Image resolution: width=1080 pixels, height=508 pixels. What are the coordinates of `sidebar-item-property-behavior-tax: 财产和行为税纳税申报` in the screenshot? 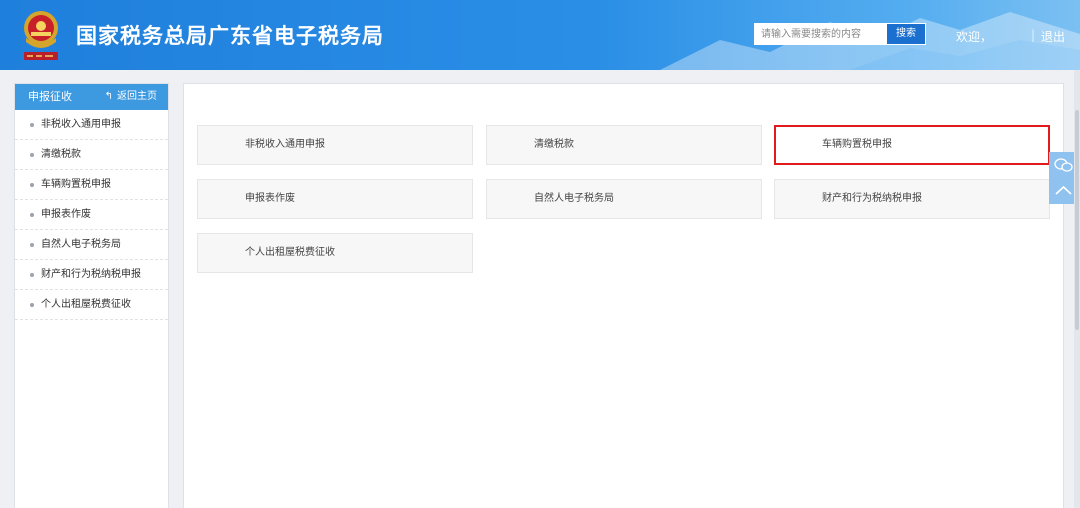 It's located at (91, 275).